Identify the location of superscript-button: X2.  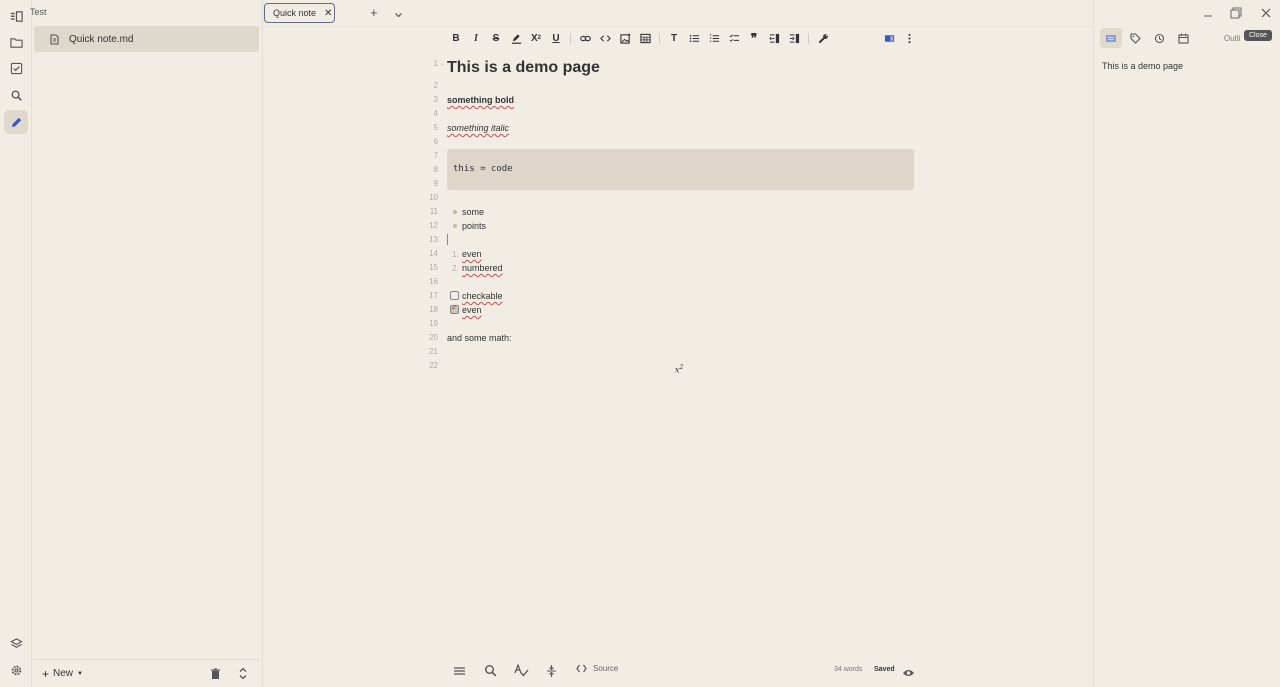
(536, 38).